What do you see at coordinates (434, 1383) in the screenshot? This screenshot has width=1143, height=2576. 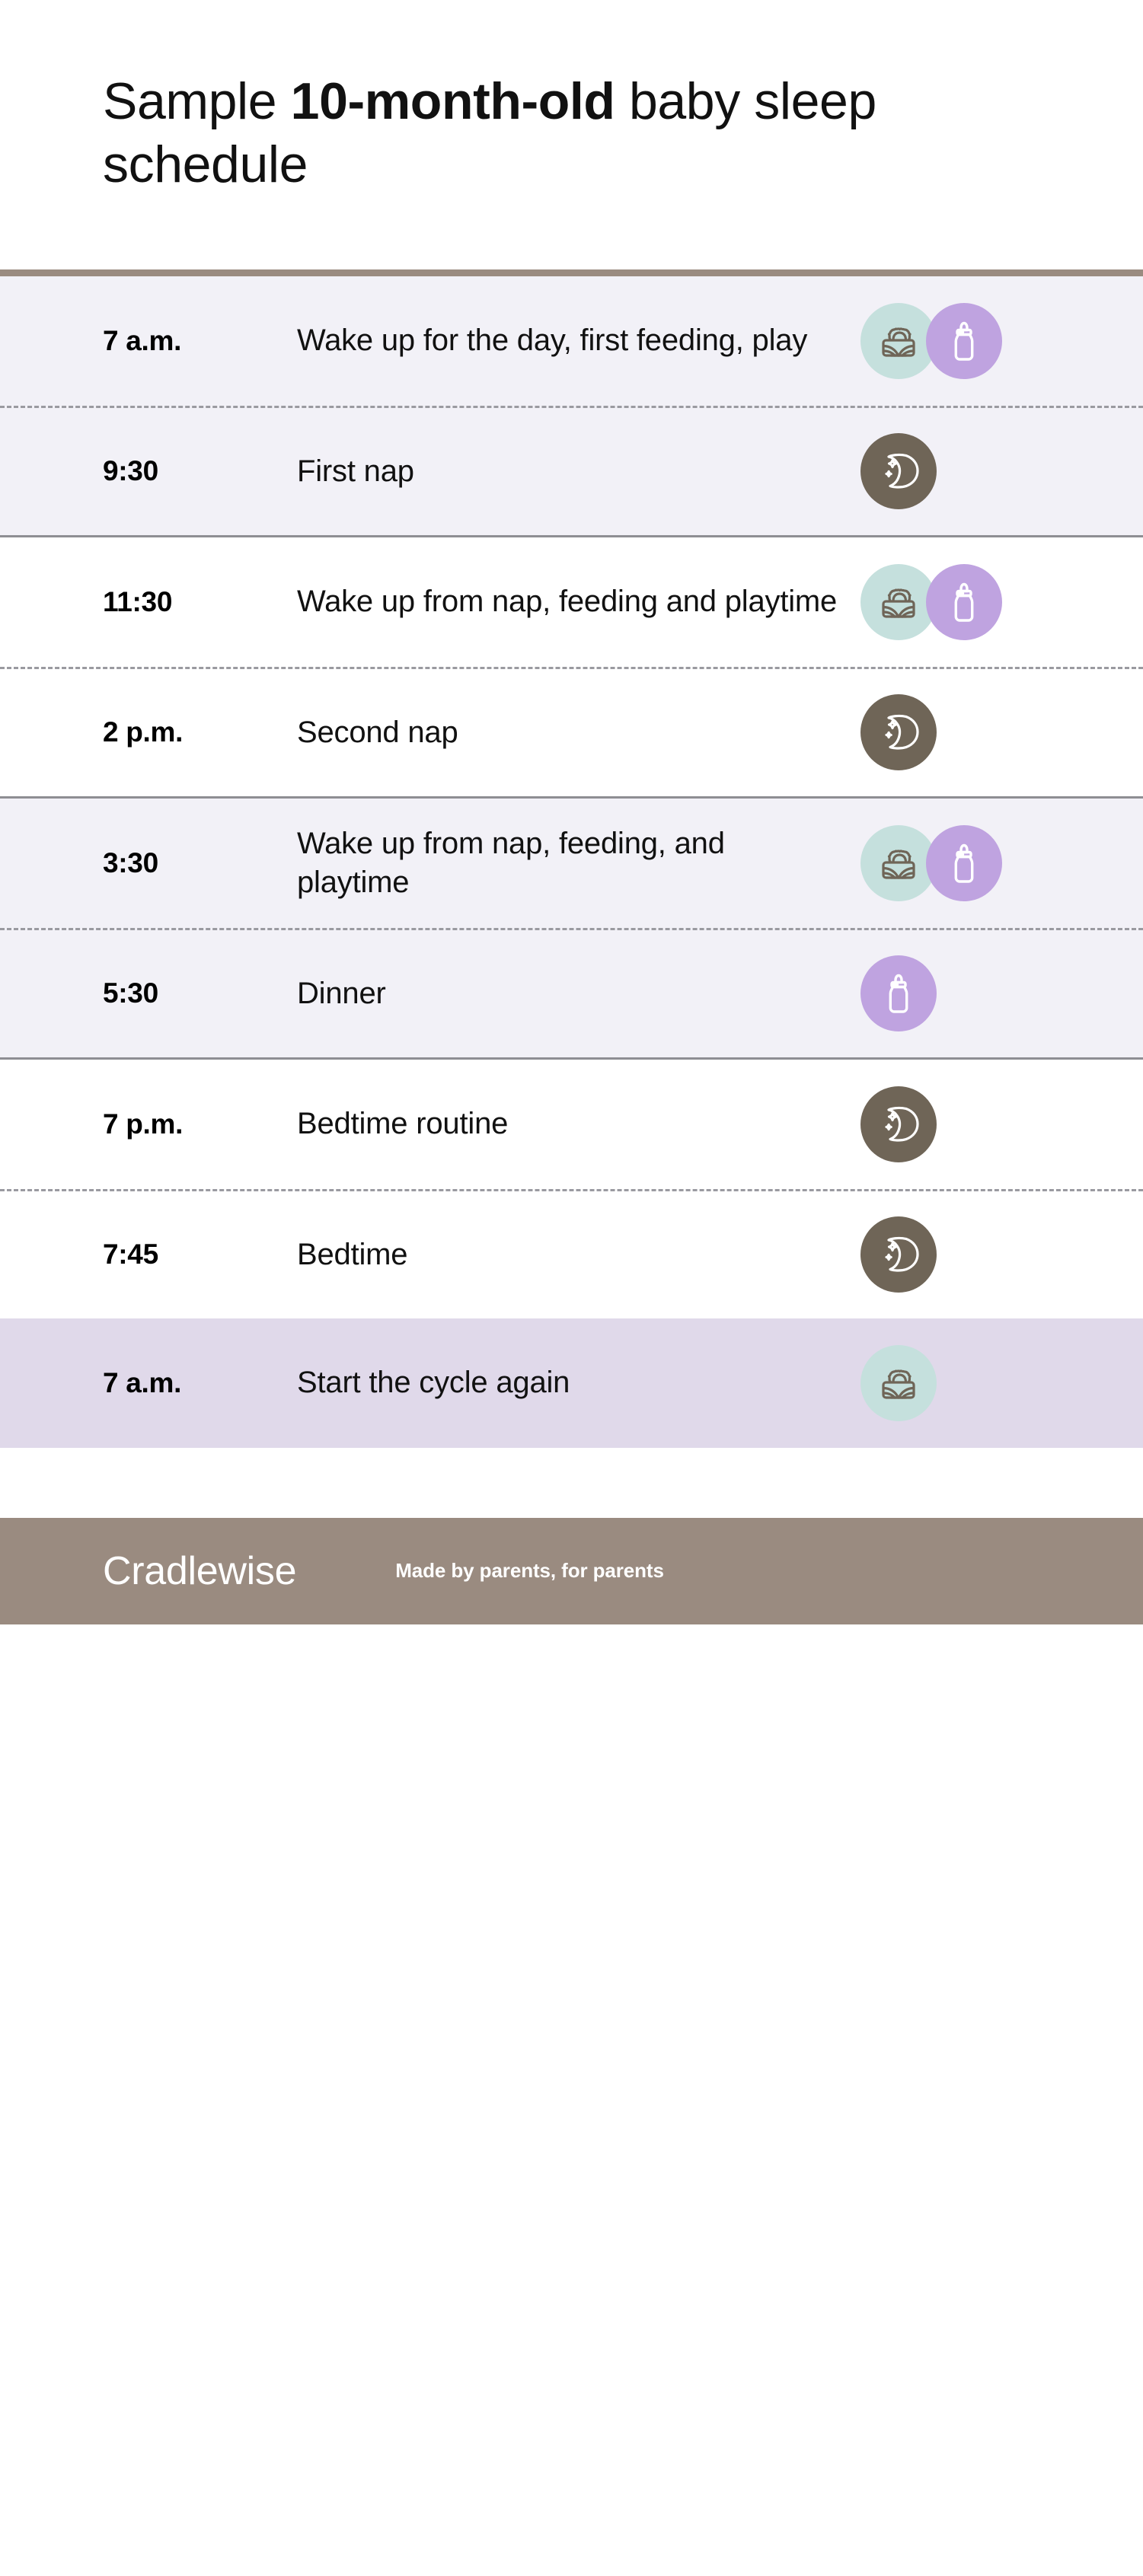 I see `row-description: Start the cycle again` at bounding box center [434, 1383].